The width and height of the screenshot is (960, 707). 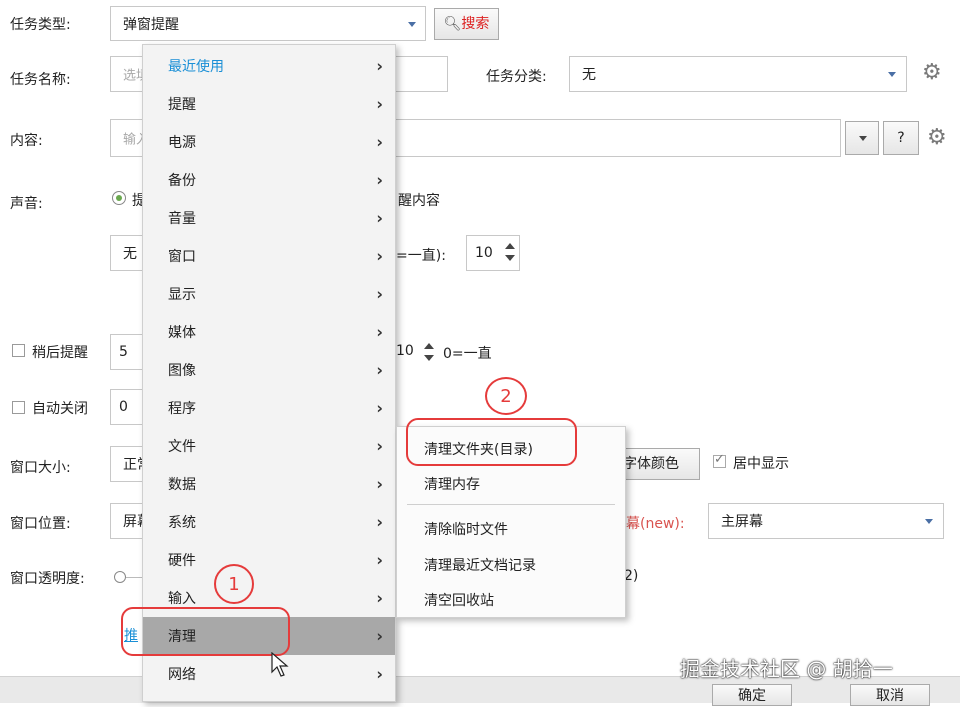 What do you see at coordinates (269, 180) in the screenshot?
I see `menu-item: 备份 ›` at bounding box center [269, 180].